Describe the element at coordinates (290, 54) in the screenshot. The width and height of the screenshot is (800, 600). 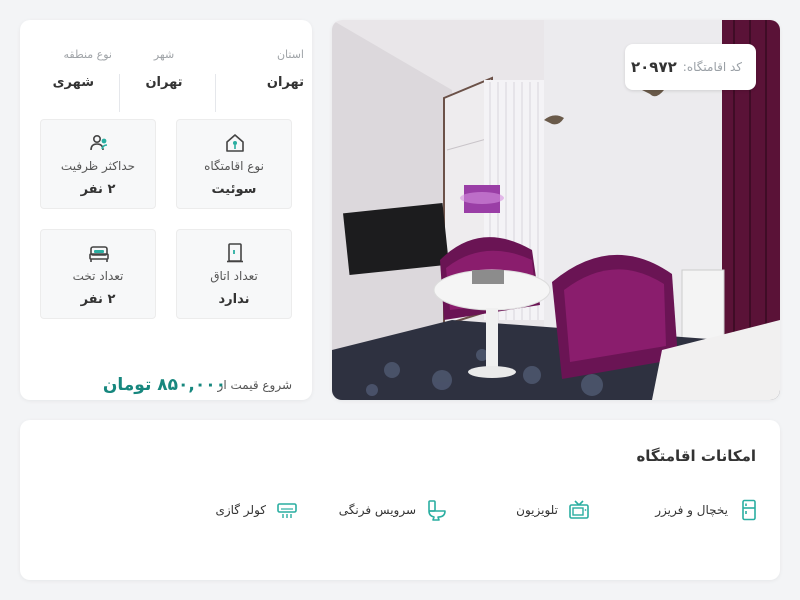
I see `province-label: استان` at that location.